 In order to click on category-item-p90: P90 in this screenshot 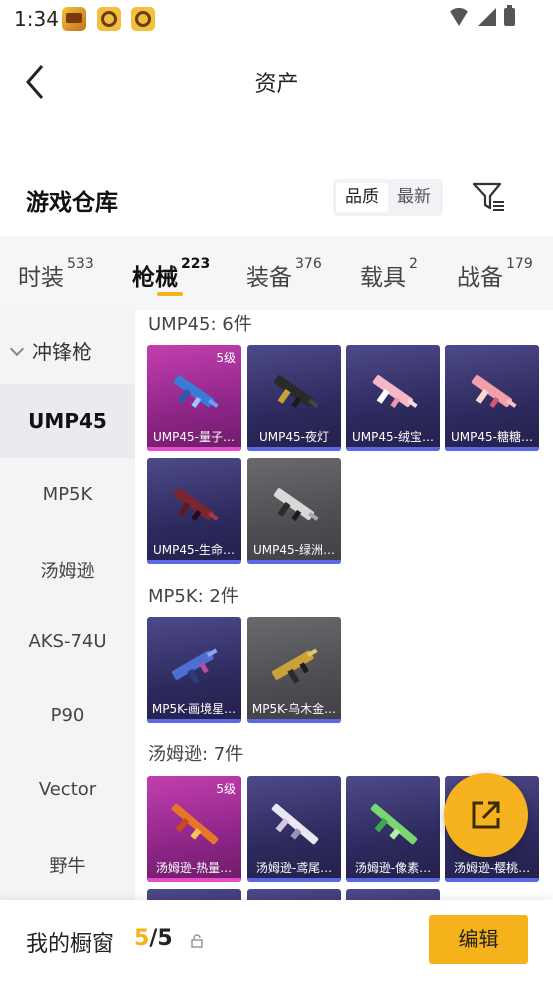, I will do `click(67, 715)`.